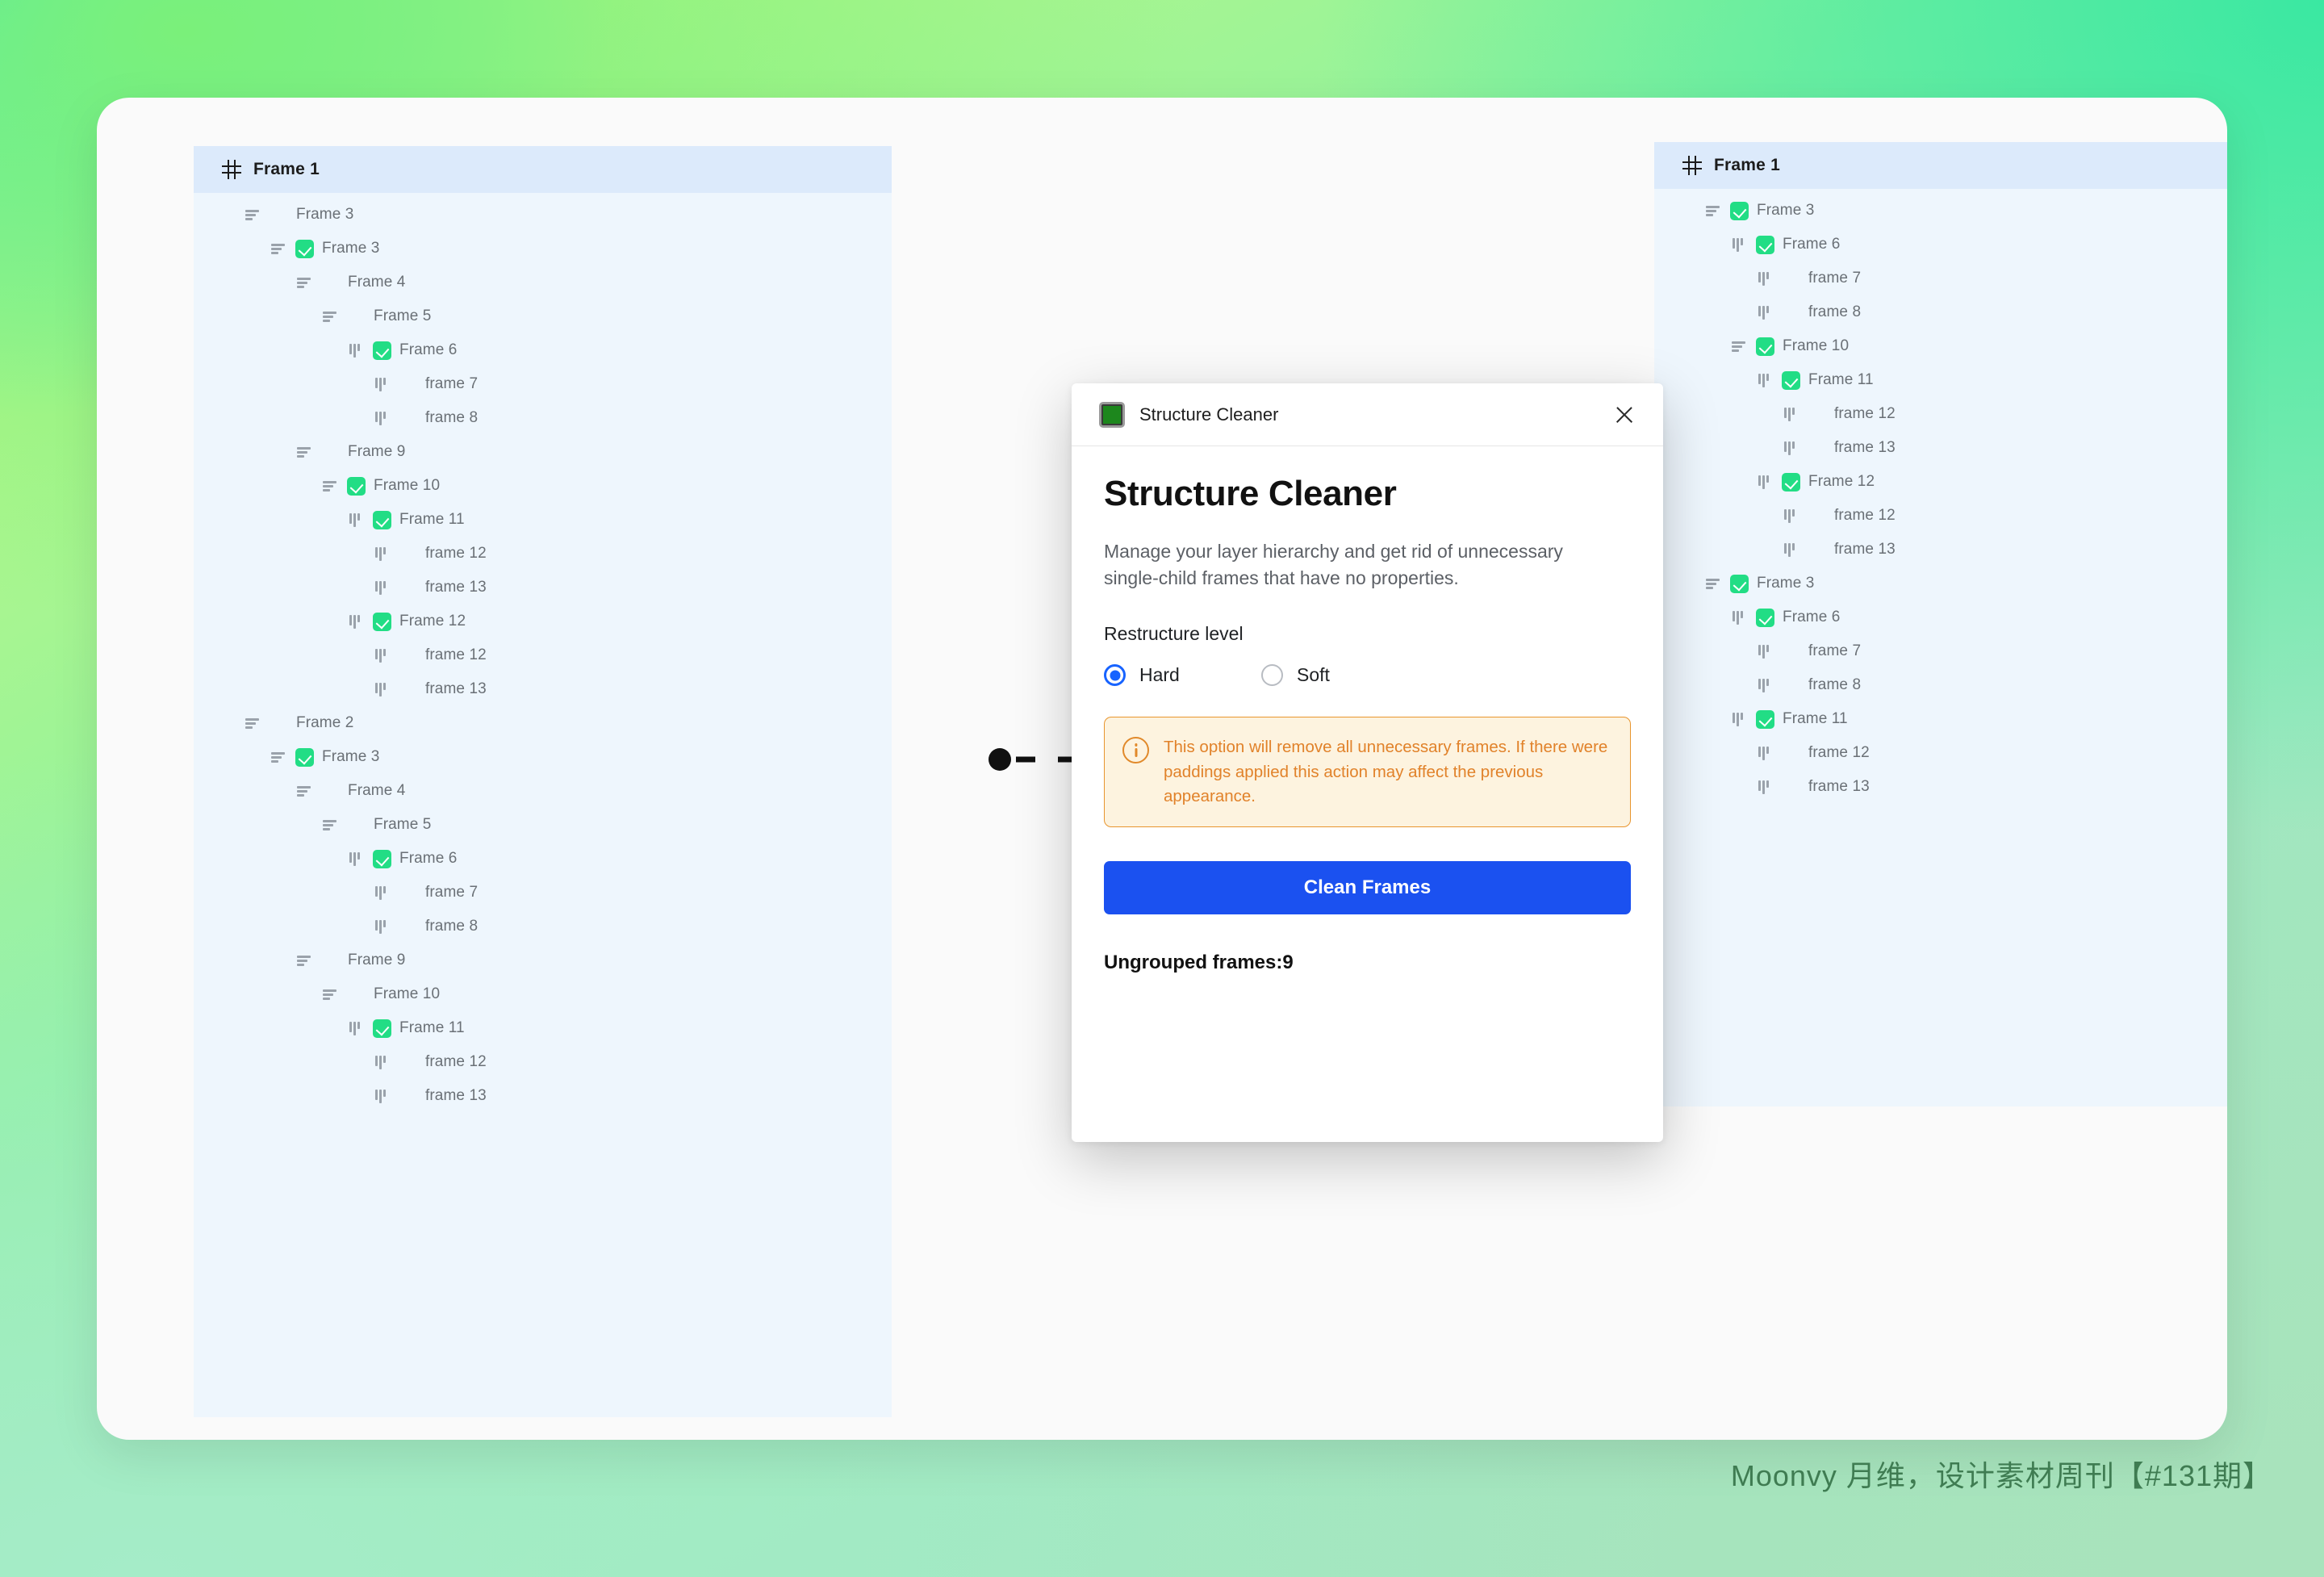 The image size is (2324, 1577). What do you see at coordinates (304, 960) in the screenshot?
I see `vertical-layout-icon` at bounding box center [304, 960].